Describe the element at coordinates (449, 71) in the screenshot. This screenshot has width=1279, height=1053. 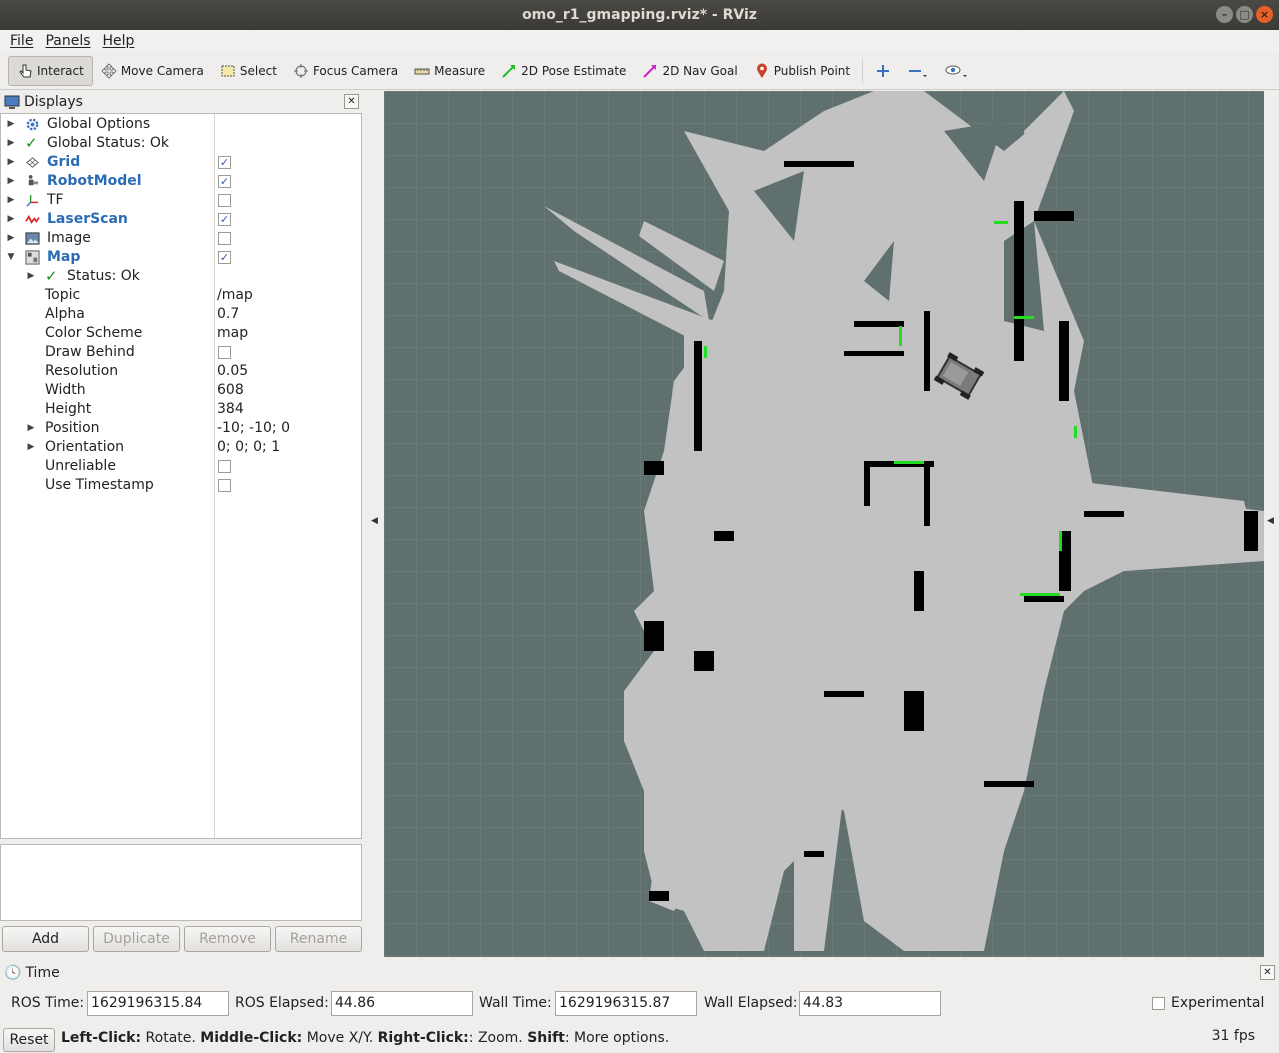
I see `measure-tool-button: Measure` at that location.